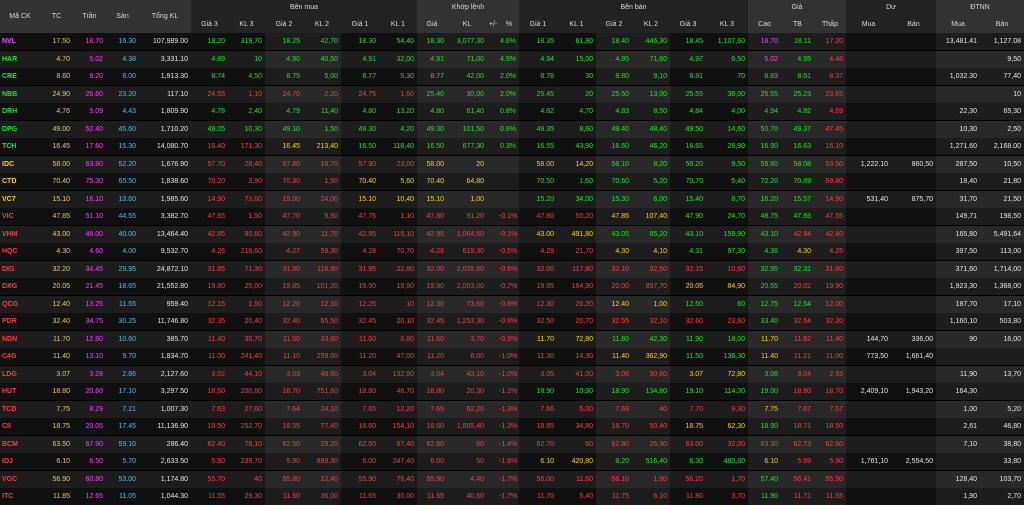 This screenshot has height=505, width=1024. Describe the element at coordinates (1002, 374) in the screenshot. I see `cell-foreign-sell: 13,70` at that location.